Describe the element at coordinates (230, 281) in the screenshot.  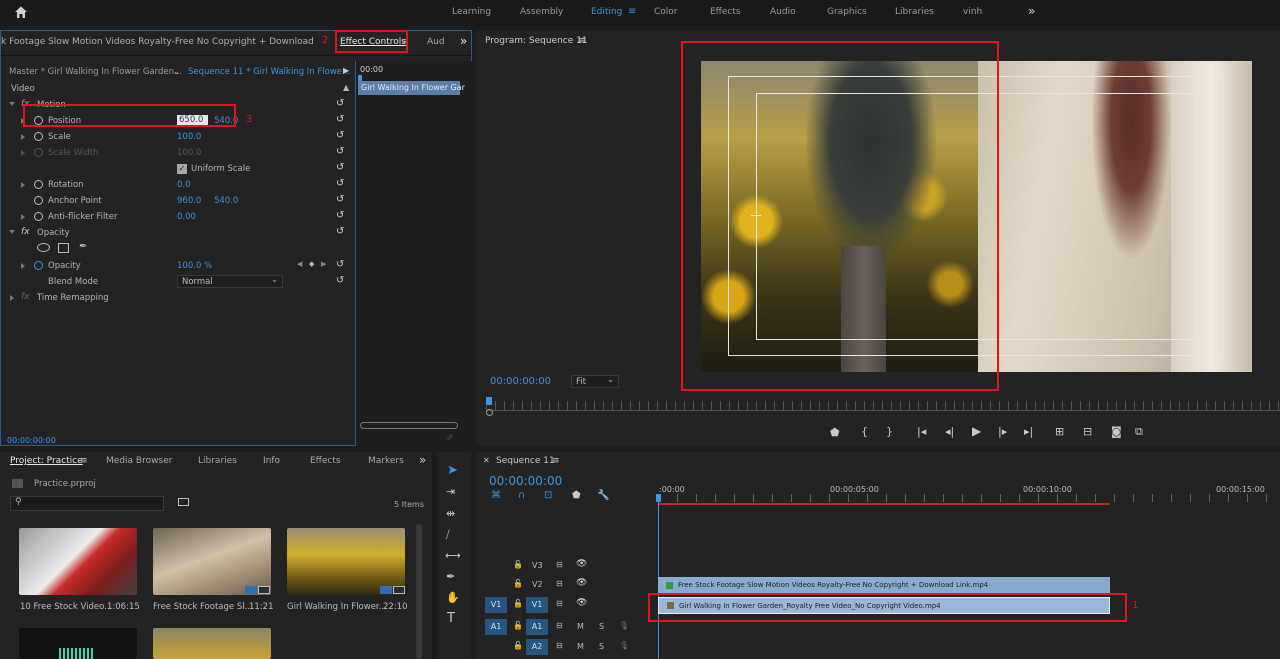
I see `blend-mode-select: Normal ⌄` at that location.